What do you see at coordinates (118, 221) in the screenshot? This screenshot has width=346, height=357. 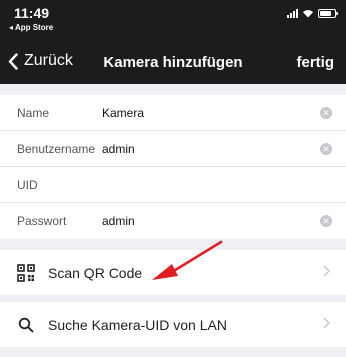 I see `password-field: admin` at bounding box center [118, 221].